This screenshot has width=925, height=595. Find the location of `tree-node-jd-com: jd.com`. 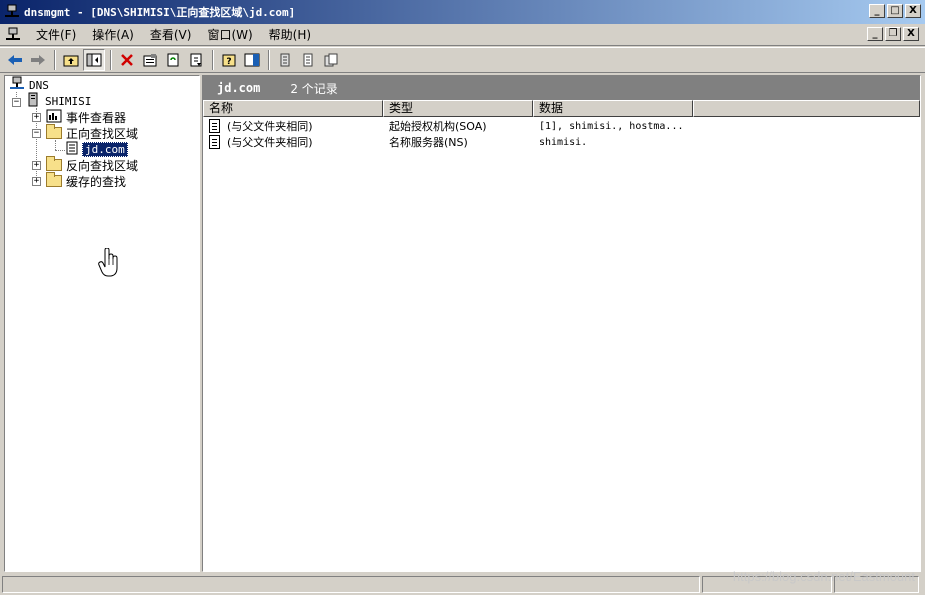

tree-node-jd-com: jd.com is located at coordinates (96, 149).